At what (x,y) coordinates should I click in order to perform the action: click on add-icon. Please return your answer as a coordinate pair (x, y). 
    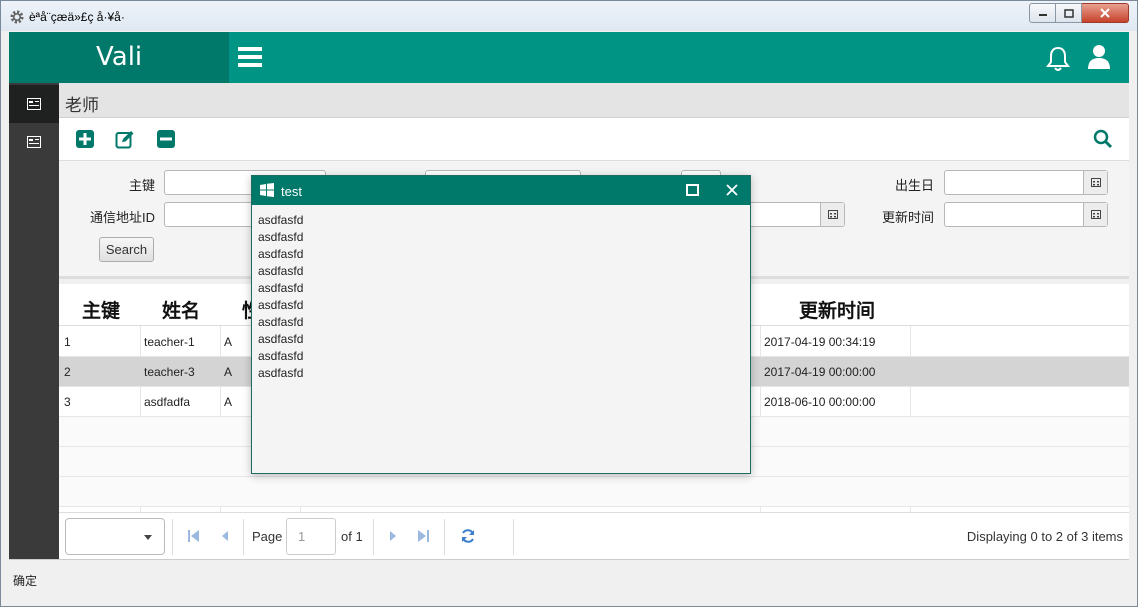
    Looking at the image, I should click on (85, 139).